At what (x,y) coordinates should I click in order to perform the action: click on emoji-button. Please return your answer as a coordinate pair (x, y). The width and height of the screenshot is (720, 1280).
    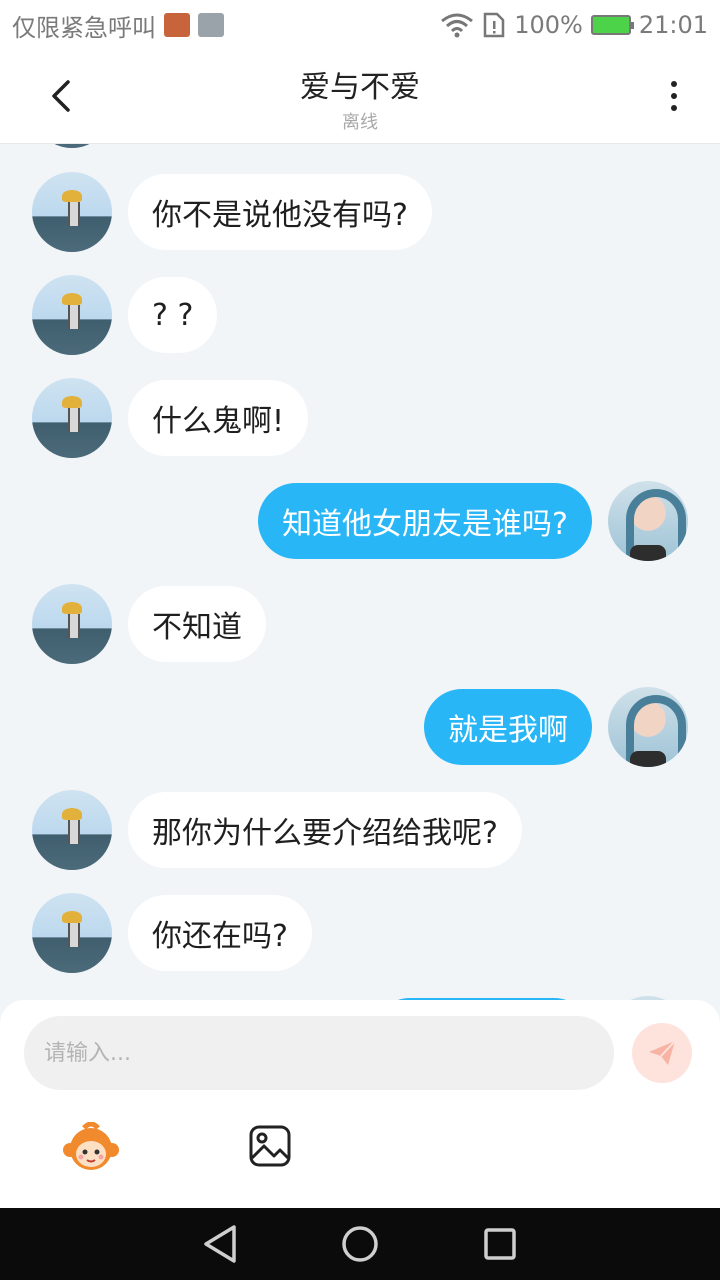
    Looking at the image, I should click on (91, 1147).